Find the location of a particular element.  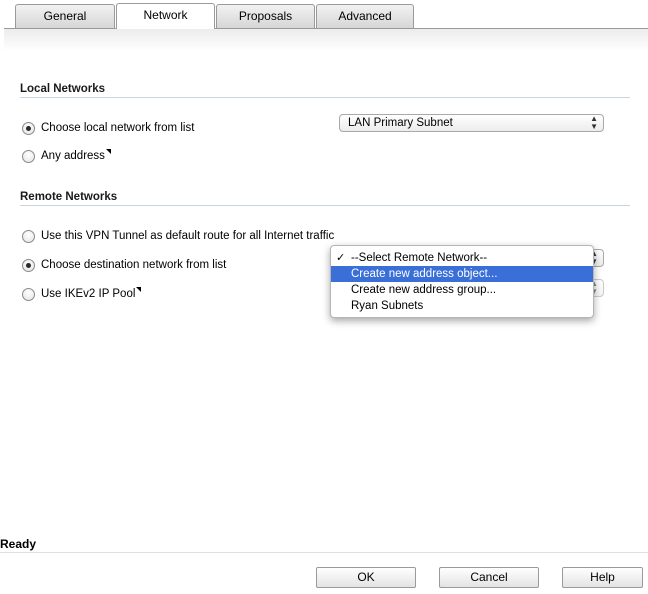

tab-proposals: Proposals is located at coordinates (265, 16).